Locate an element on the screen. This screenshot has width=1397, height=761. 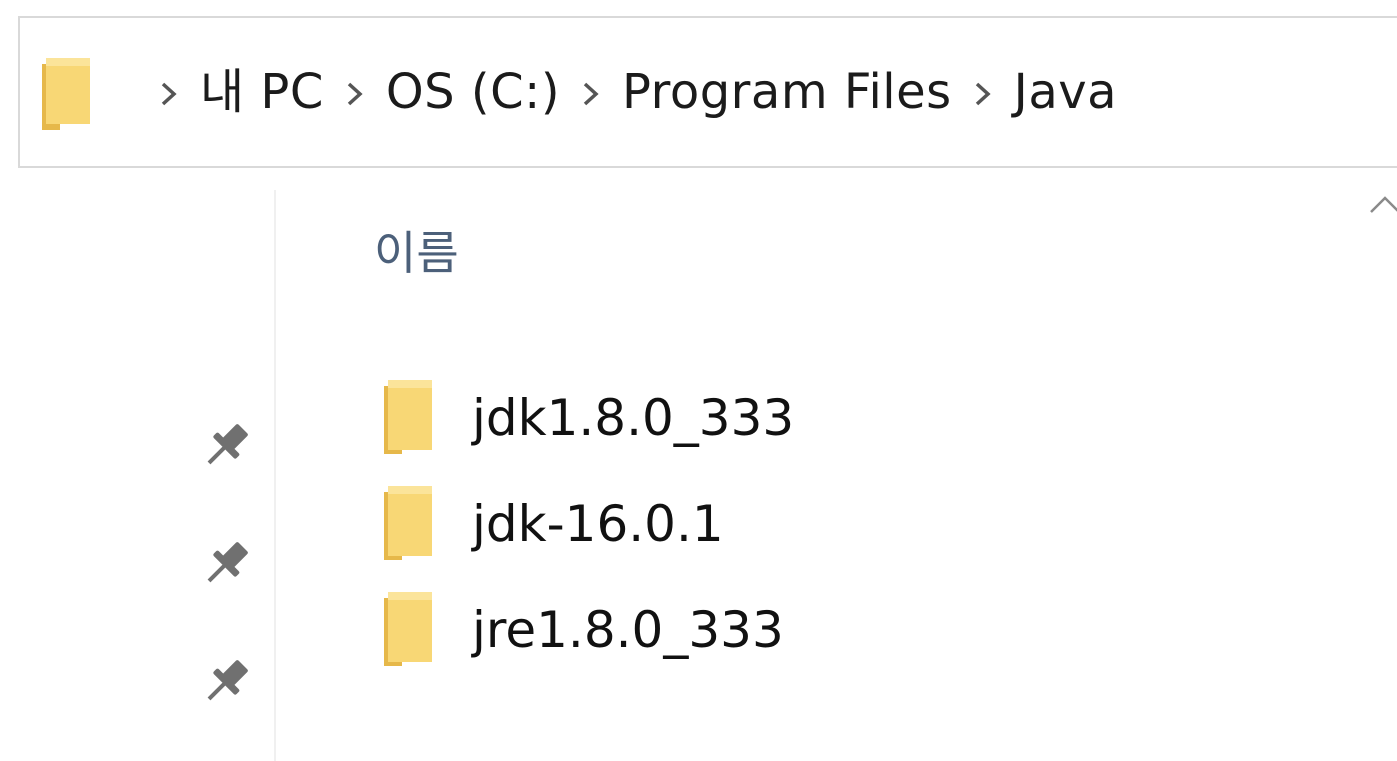
list-item: jdk-16.0.1 is located at coordinates (552, 524).